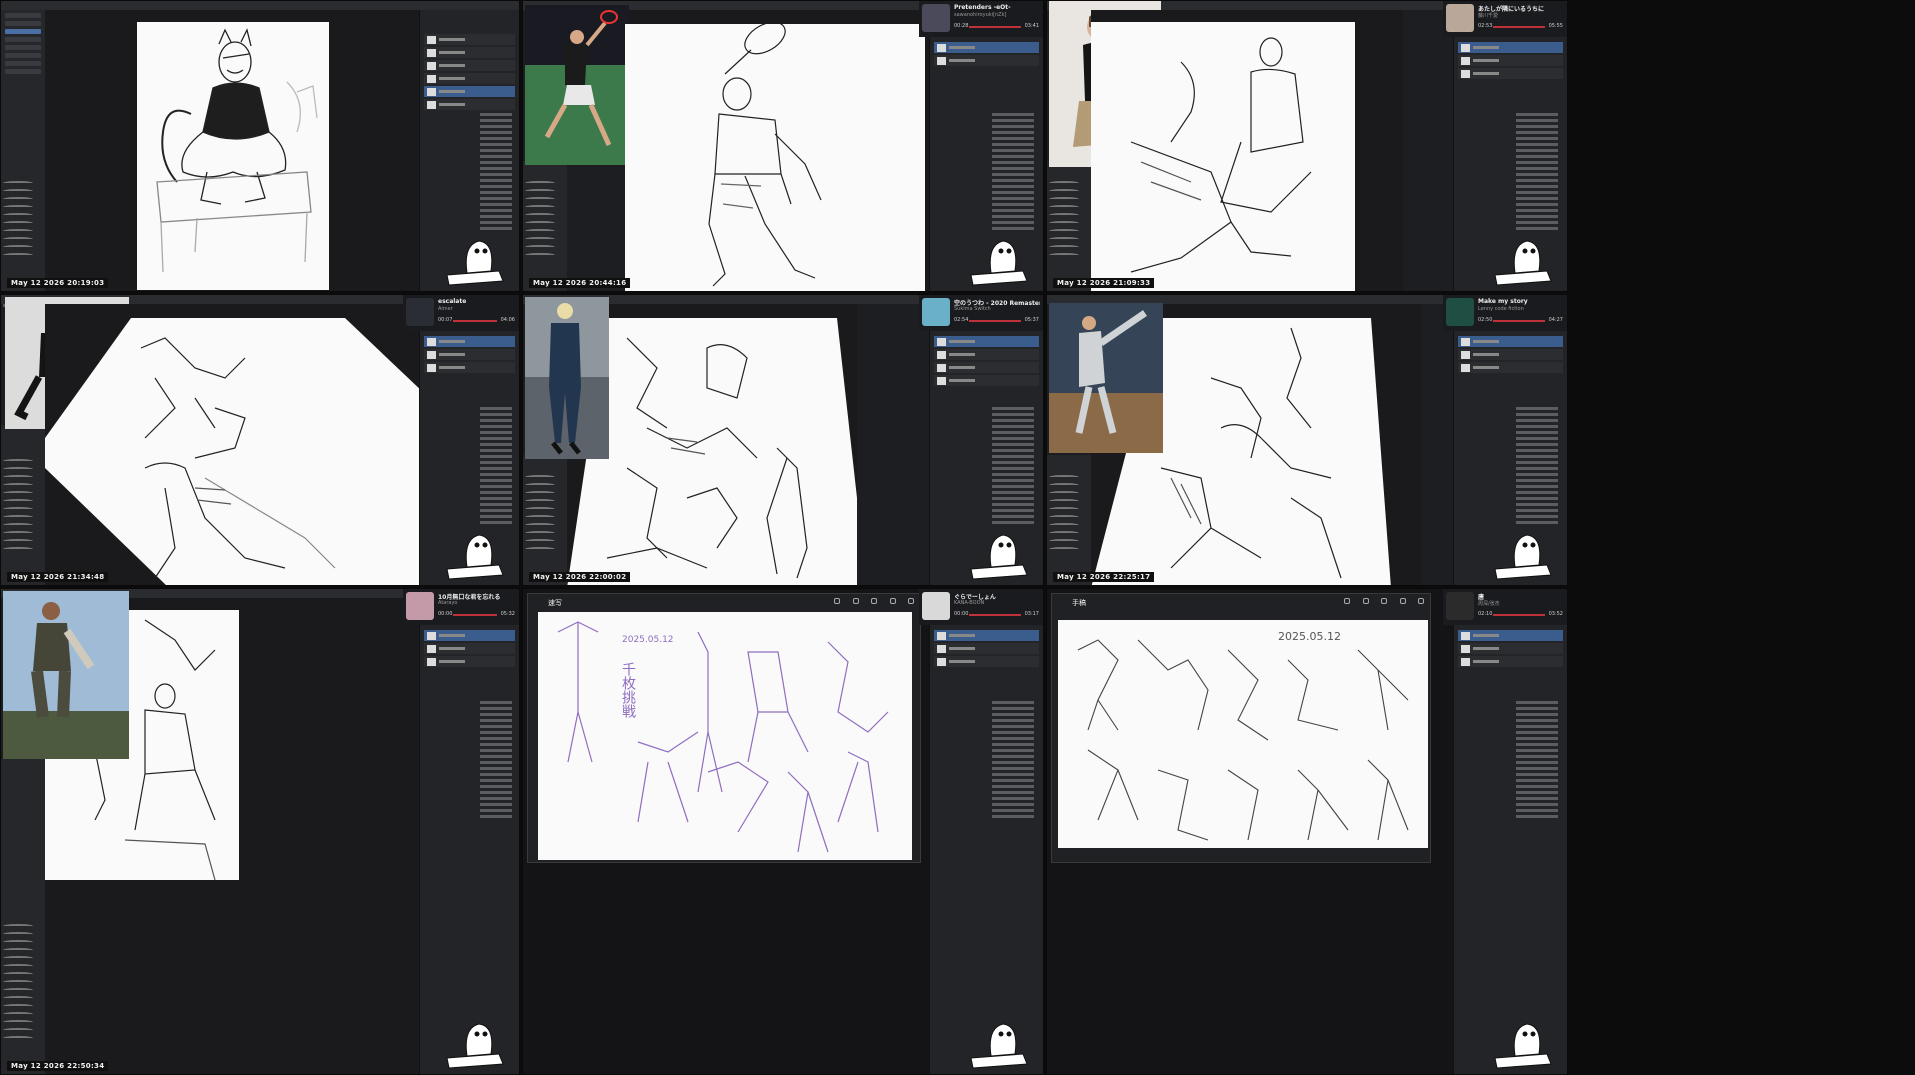 The height and width of the screenshot is (1075, 1915). Describe the element at coordinates (461, 607) in the screenshot. I see `now-playing-widget: 10月無口な君を忘れる Atarayo 00:00 05:32` at that location.